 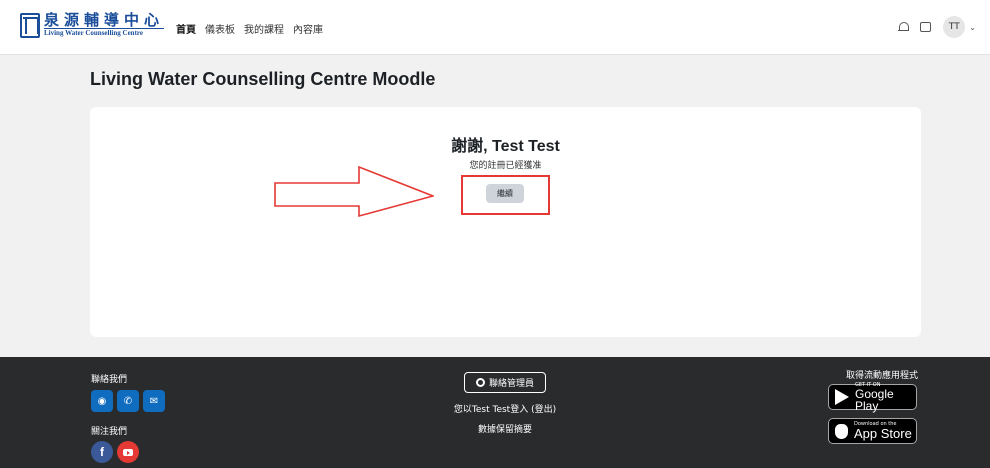 I want to click on get-mobile-app-title: 取得流動應用程式, so click(x=881, y=376).